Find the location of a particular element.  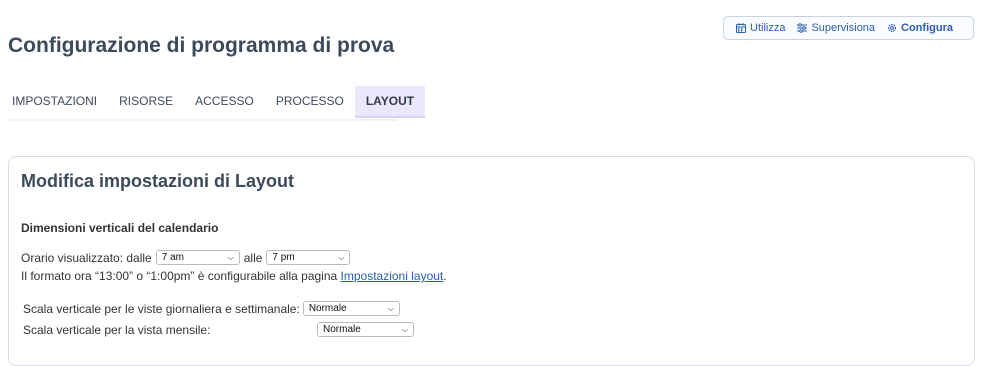

scale-month-value: Normale is located at coordinates (342, 329).